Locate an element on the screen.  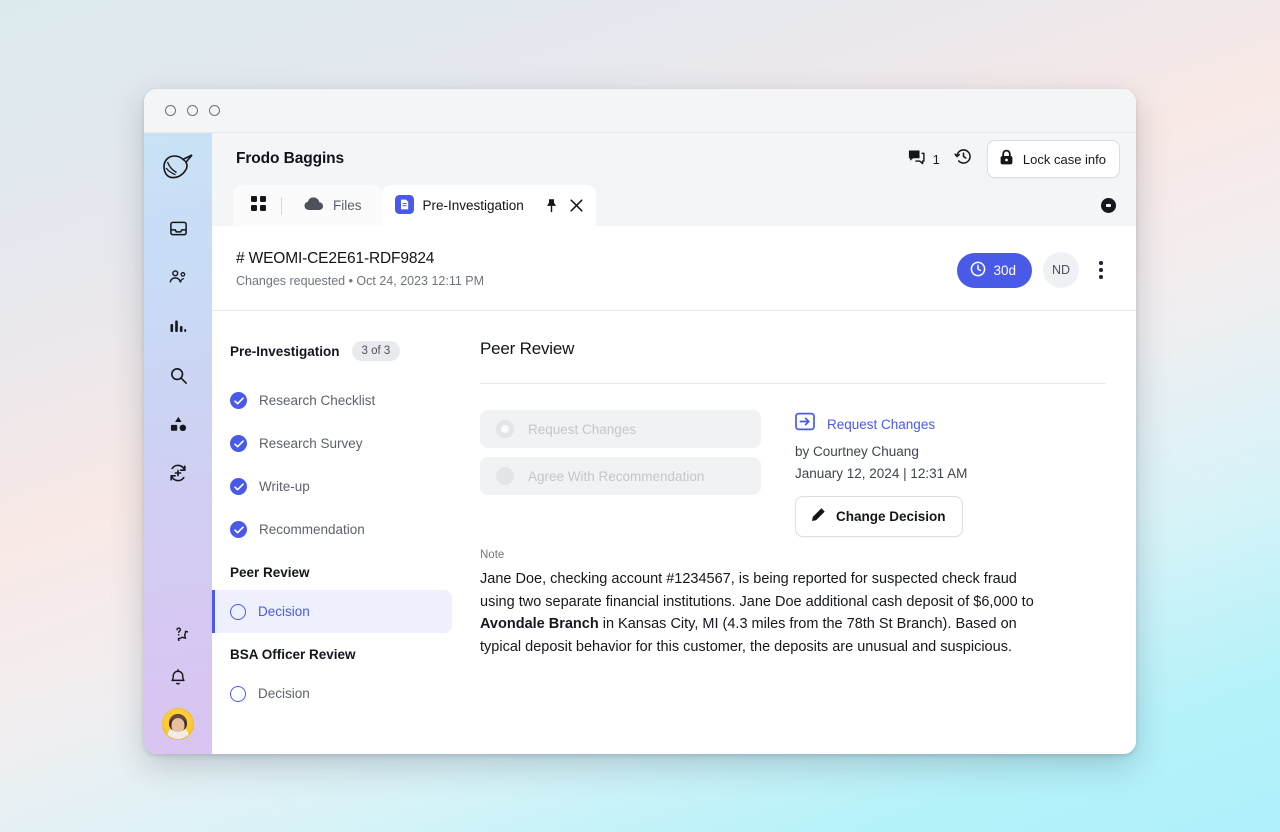
case-subject-name: Frodo Baggins is located at coordinates (290, 158).